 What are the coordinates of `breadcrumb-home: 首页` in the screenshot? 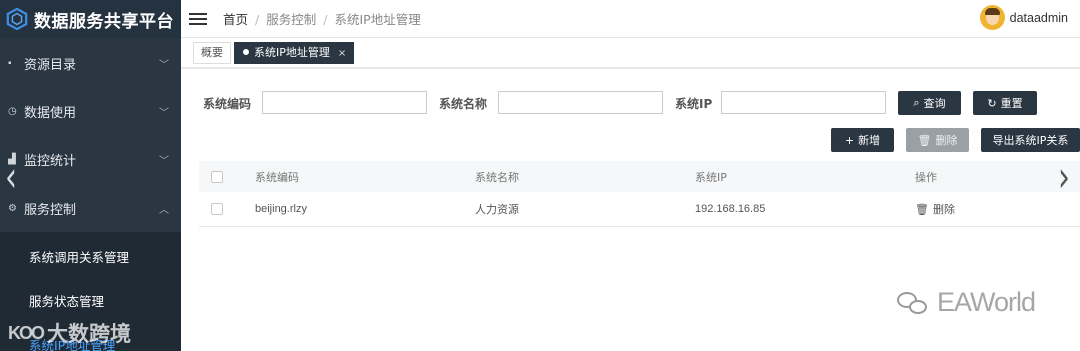 It's located at (235, 19).